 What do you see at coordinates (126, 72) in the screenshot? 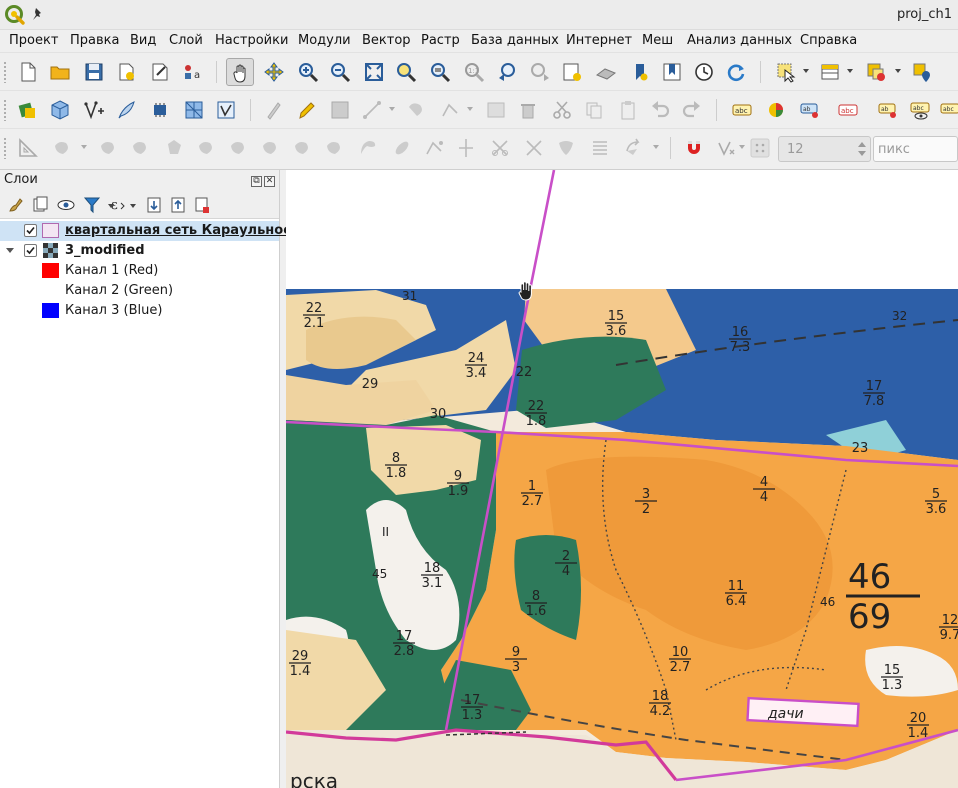
I see `new-print-layout-button` at bounding box center [126, 72].